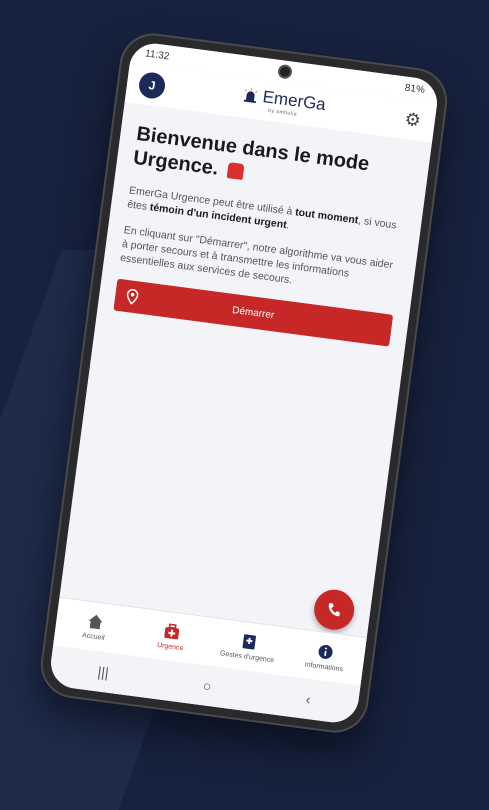  Describe the element at coordinates (326, 652) in the screenshot. I see `info-icon` at that location.